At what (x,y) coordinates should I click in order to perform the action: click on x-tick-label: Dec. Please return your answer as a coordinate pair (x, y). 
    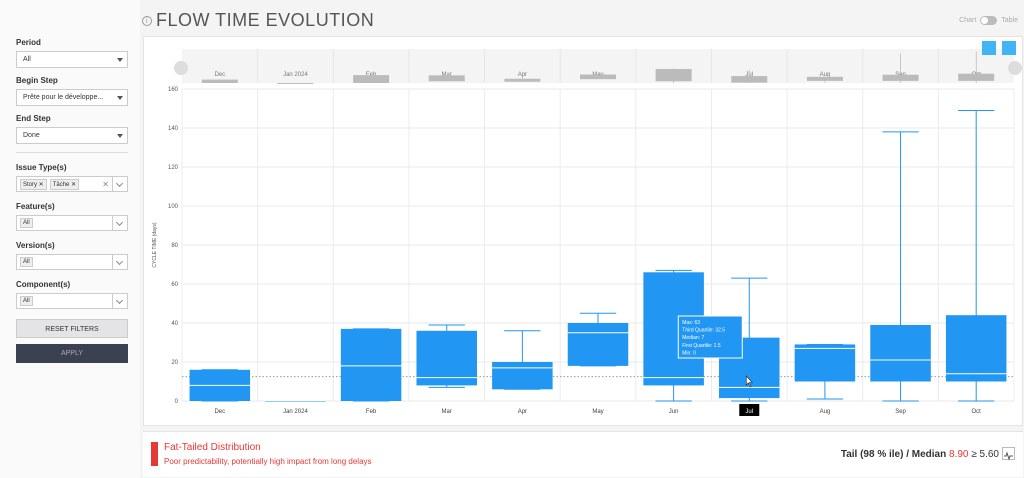
    Looking at the image, I should click on (219, 412).